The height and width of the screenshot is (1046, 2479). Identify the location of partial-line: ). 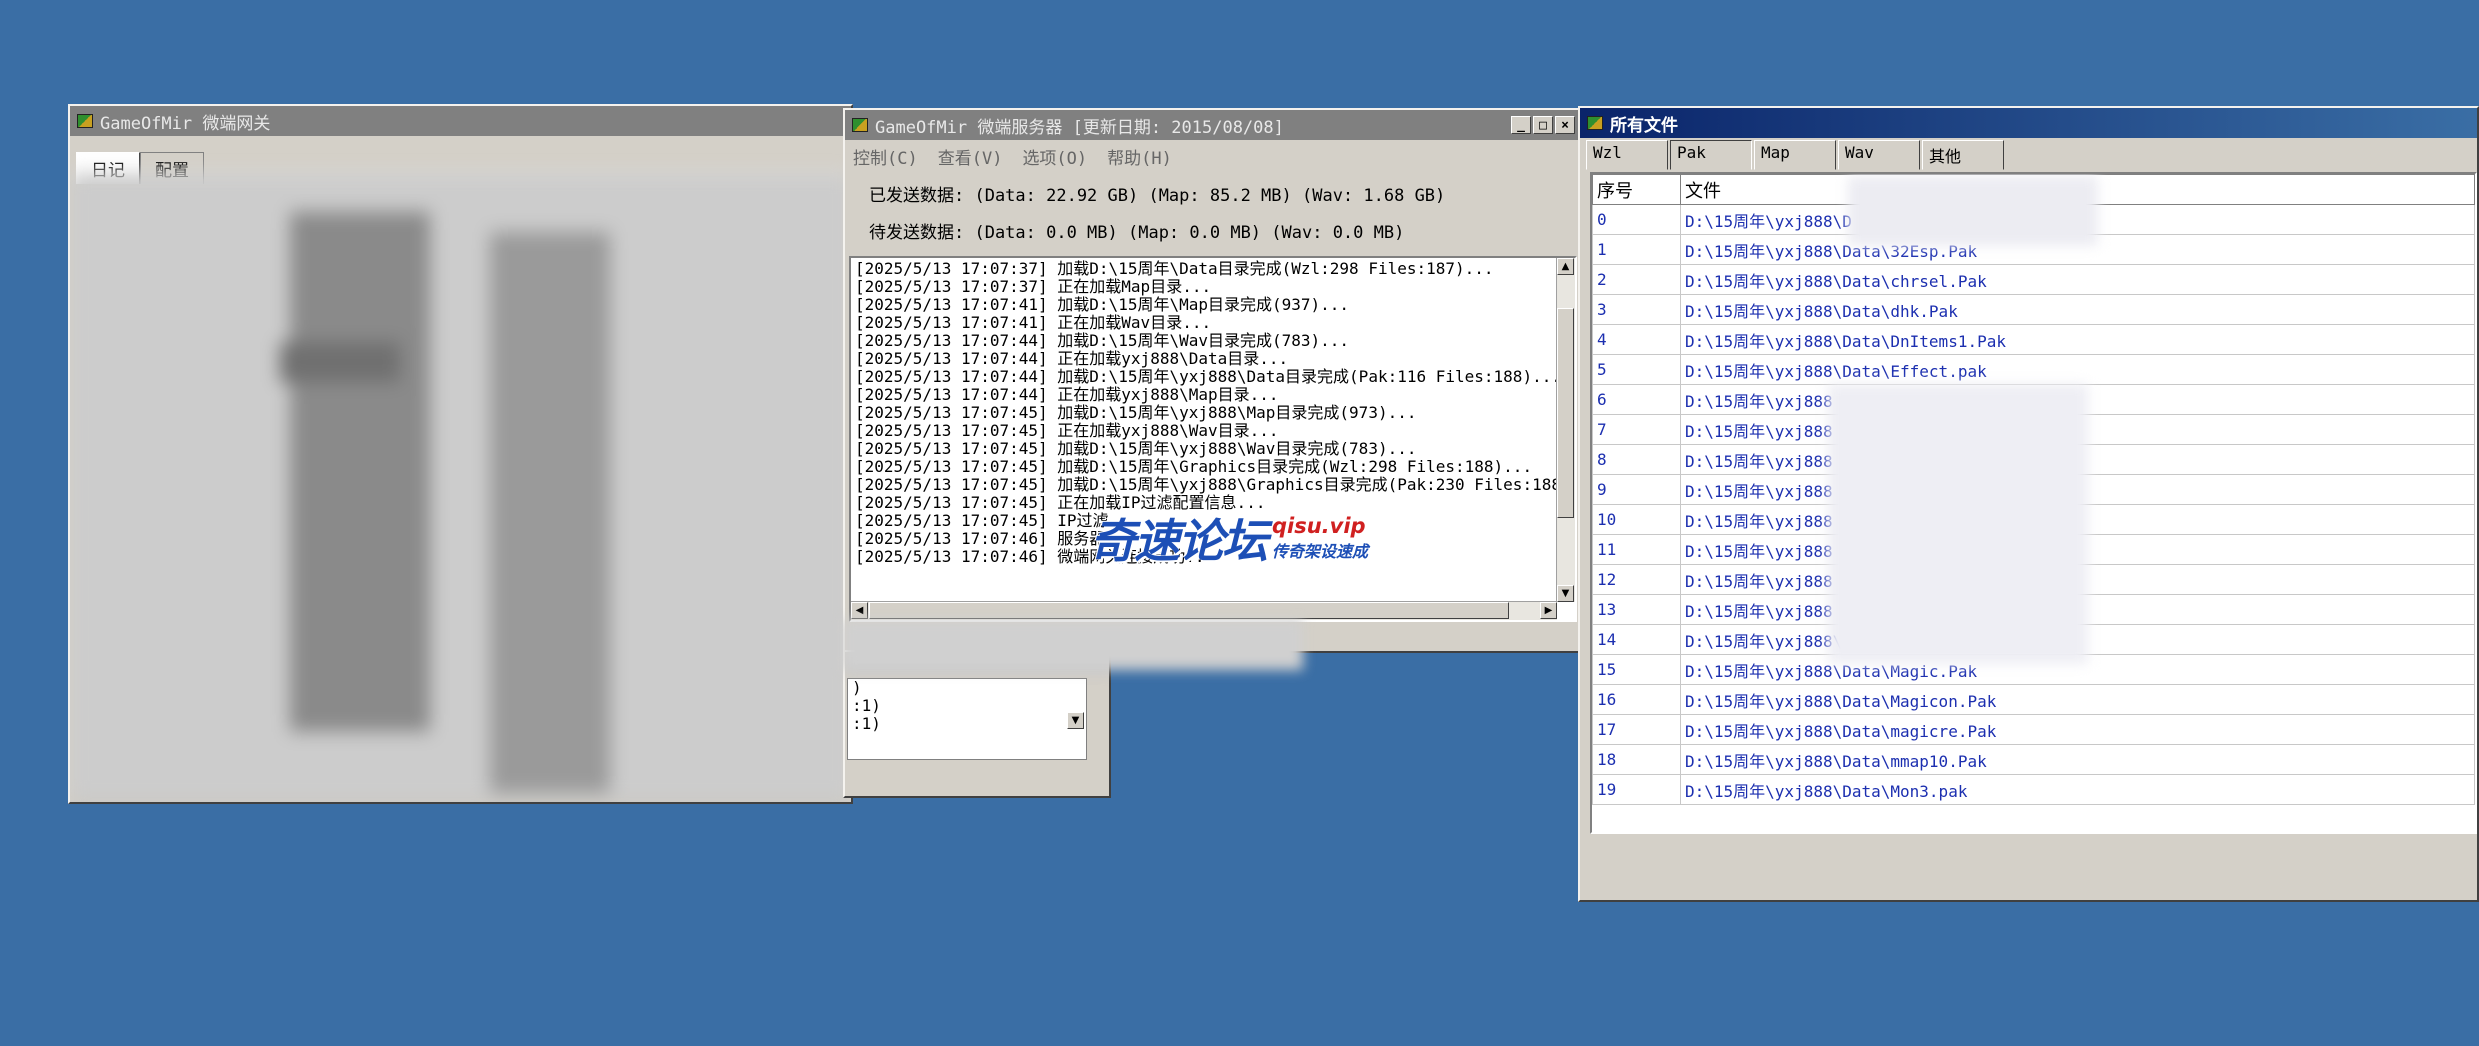
(857, 687).